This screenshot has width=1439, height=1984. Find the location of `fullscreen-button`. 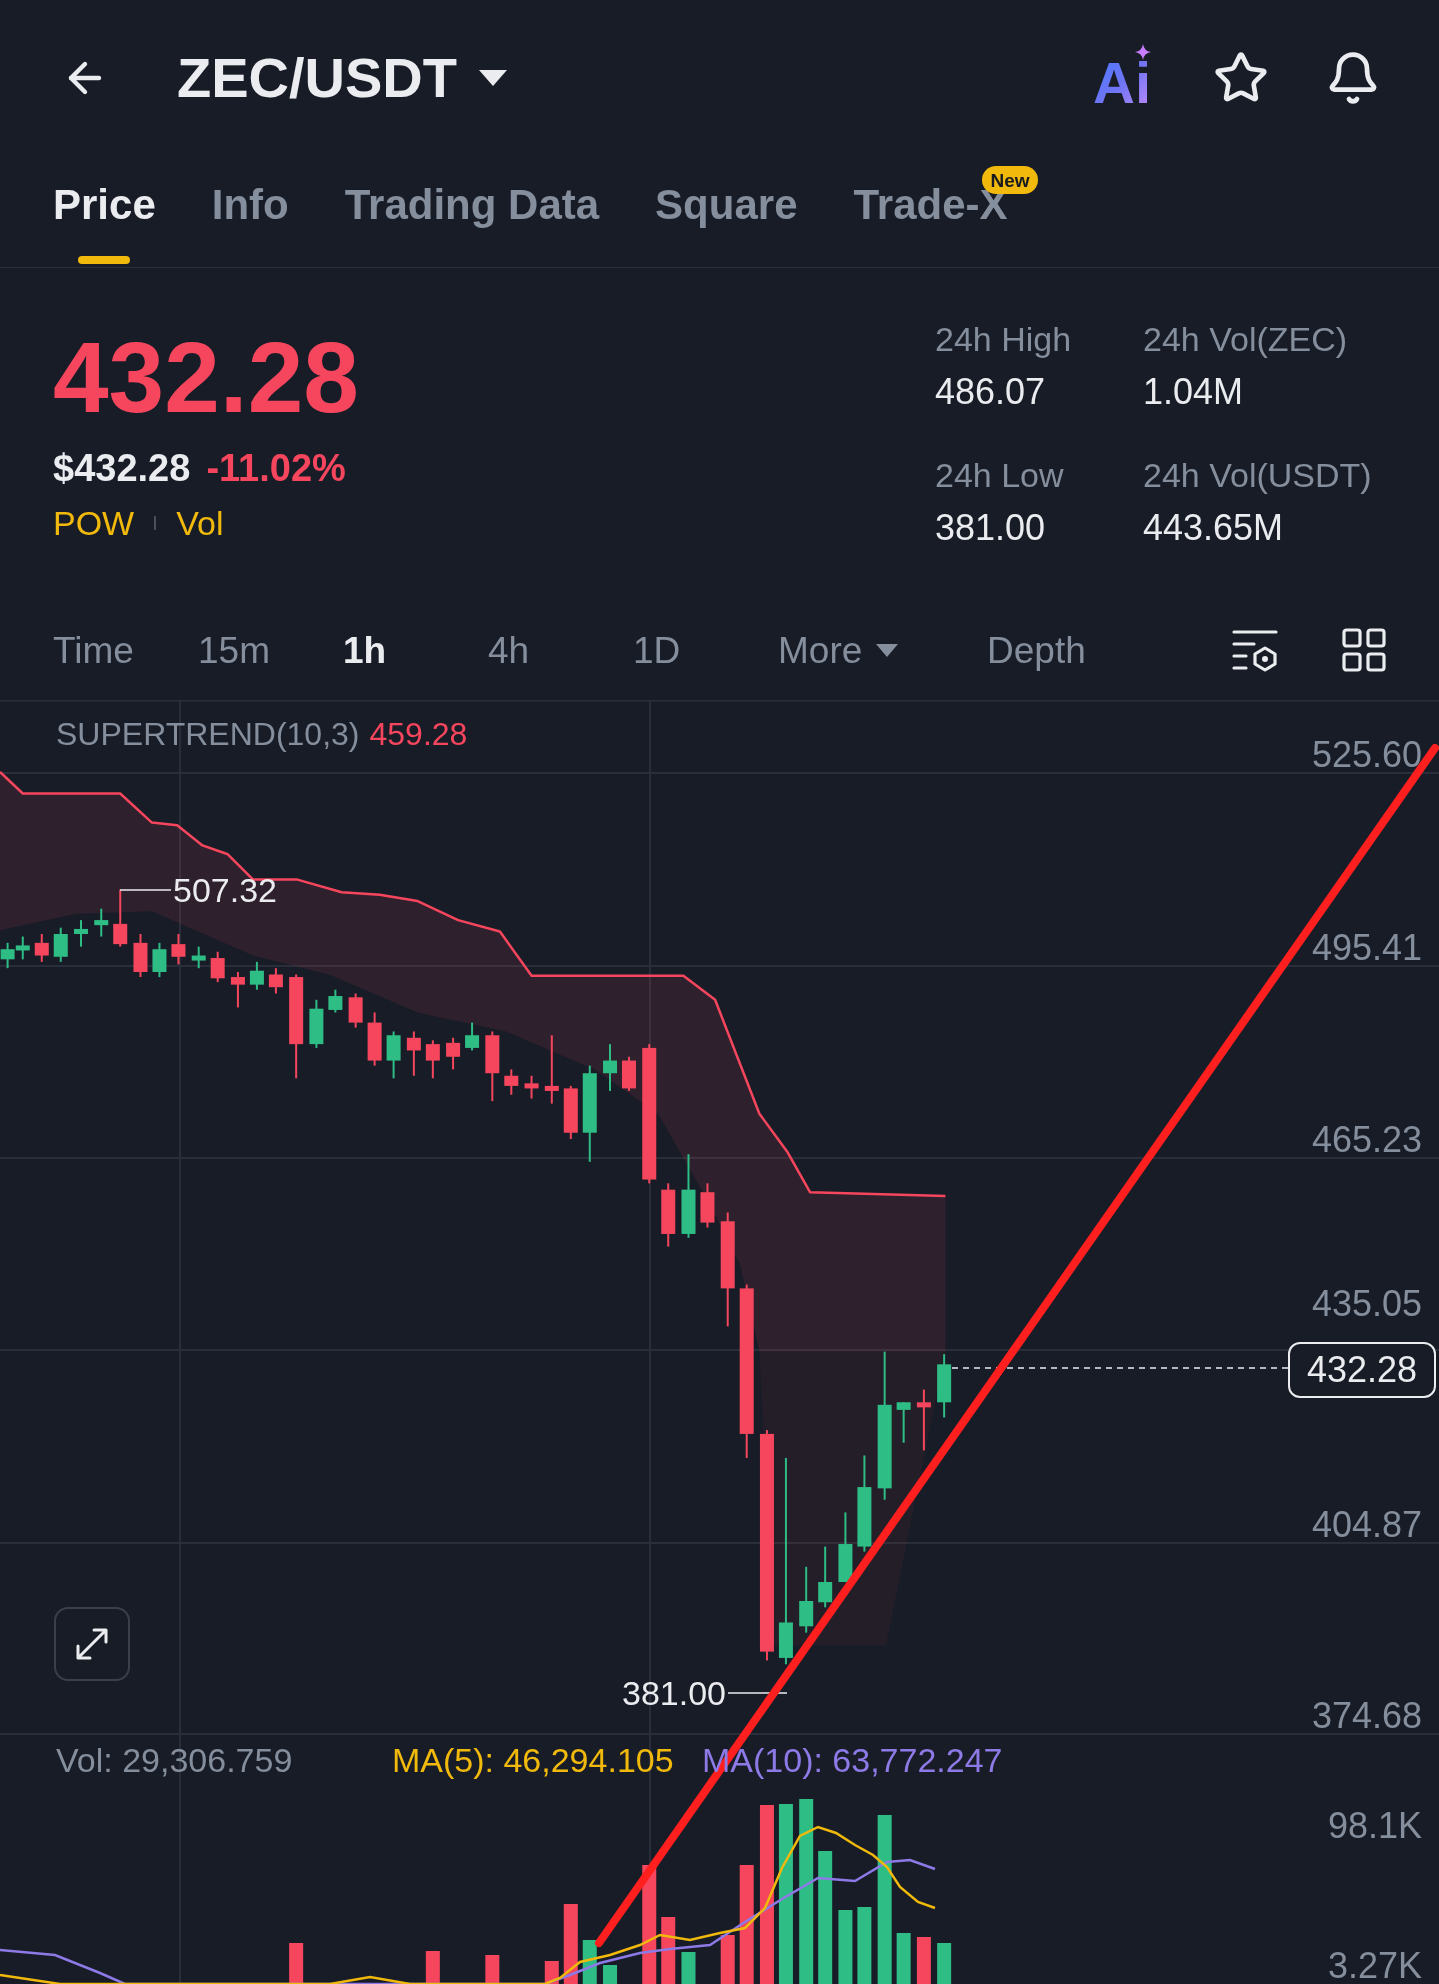

fullscreen-button is located at coordinates (92, 1644).